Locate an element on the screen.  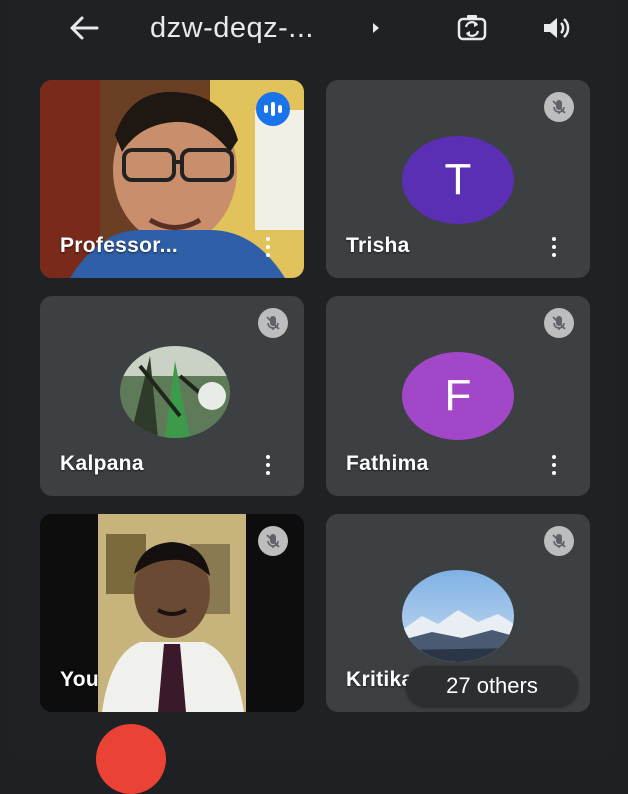
speaker-icon is located at coordinates (557, 28).